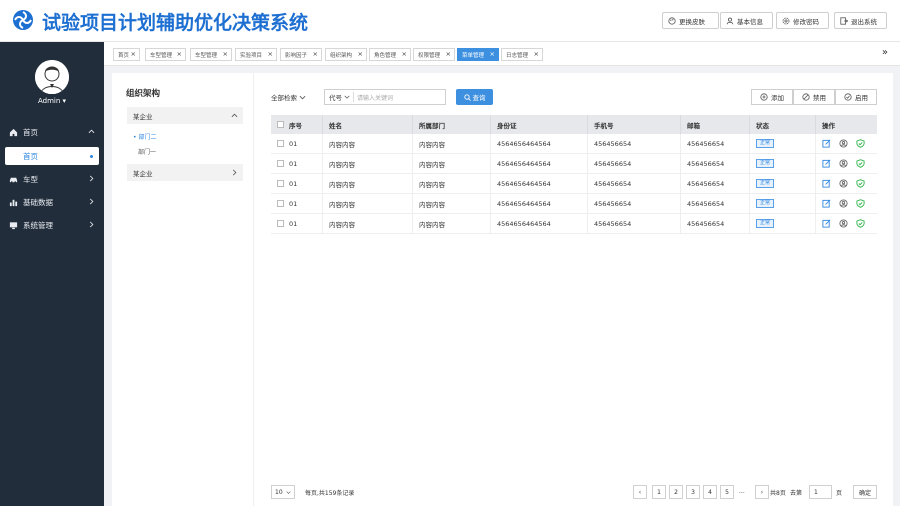 The width and height of the screenshot is (900, 506). I want to click on tab-car-management-2: 车型管理 ×, so click(211, 54).